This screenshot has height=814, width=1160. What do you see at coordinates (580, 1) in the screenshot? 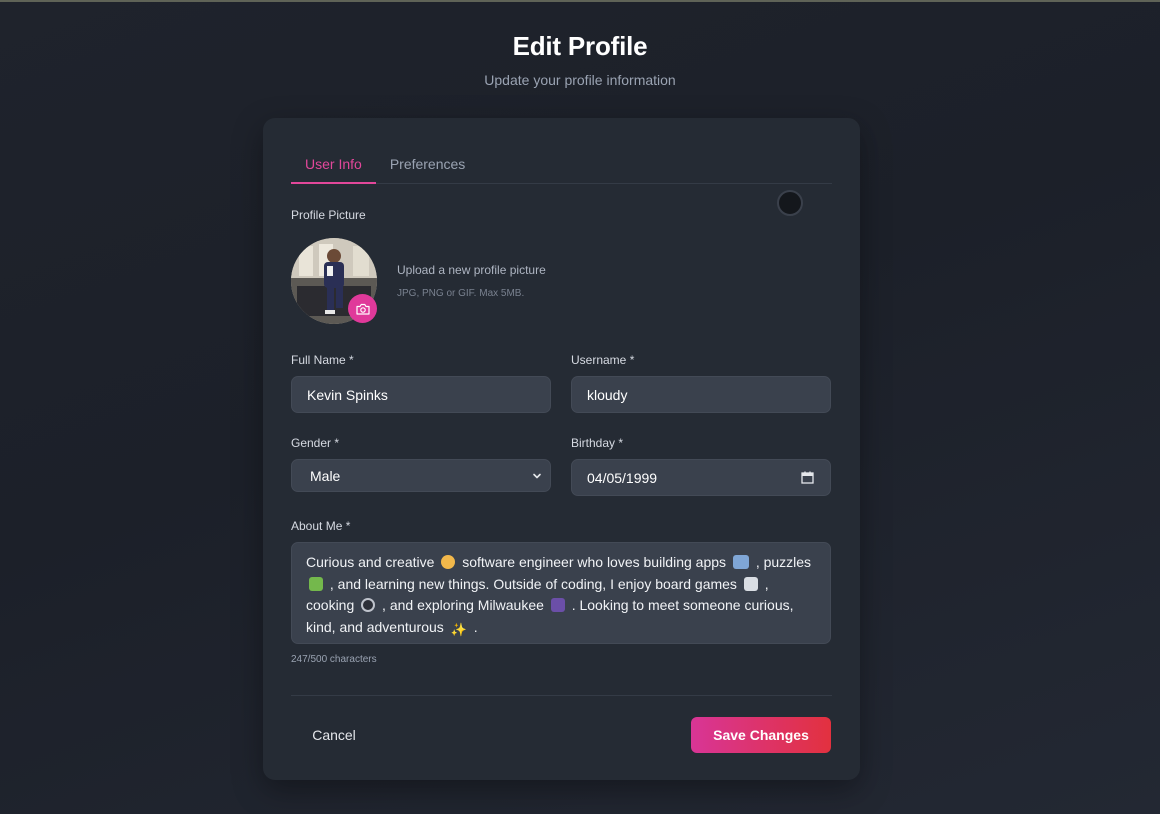
I see `window-top-border` at bounding box center [580, 1].